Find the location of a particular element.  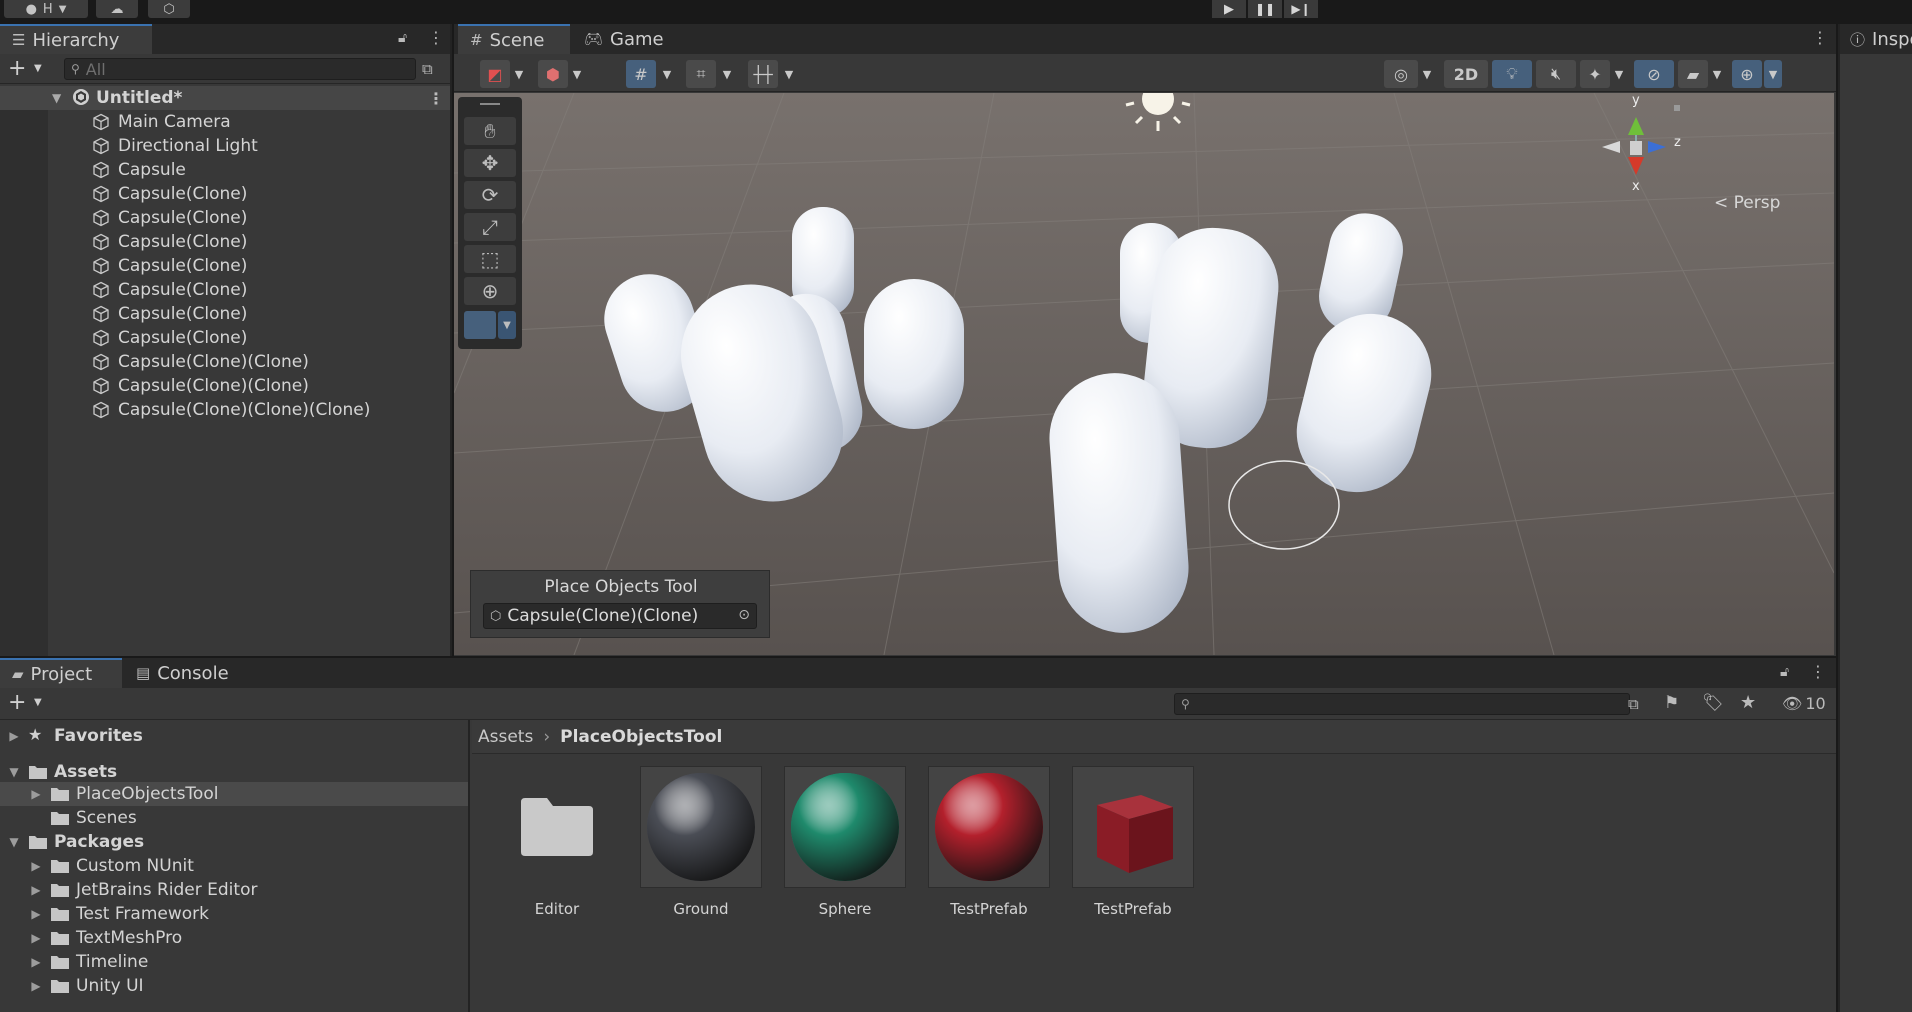

lighting-button: 💡︎ is located at coordinates (1512, 74).